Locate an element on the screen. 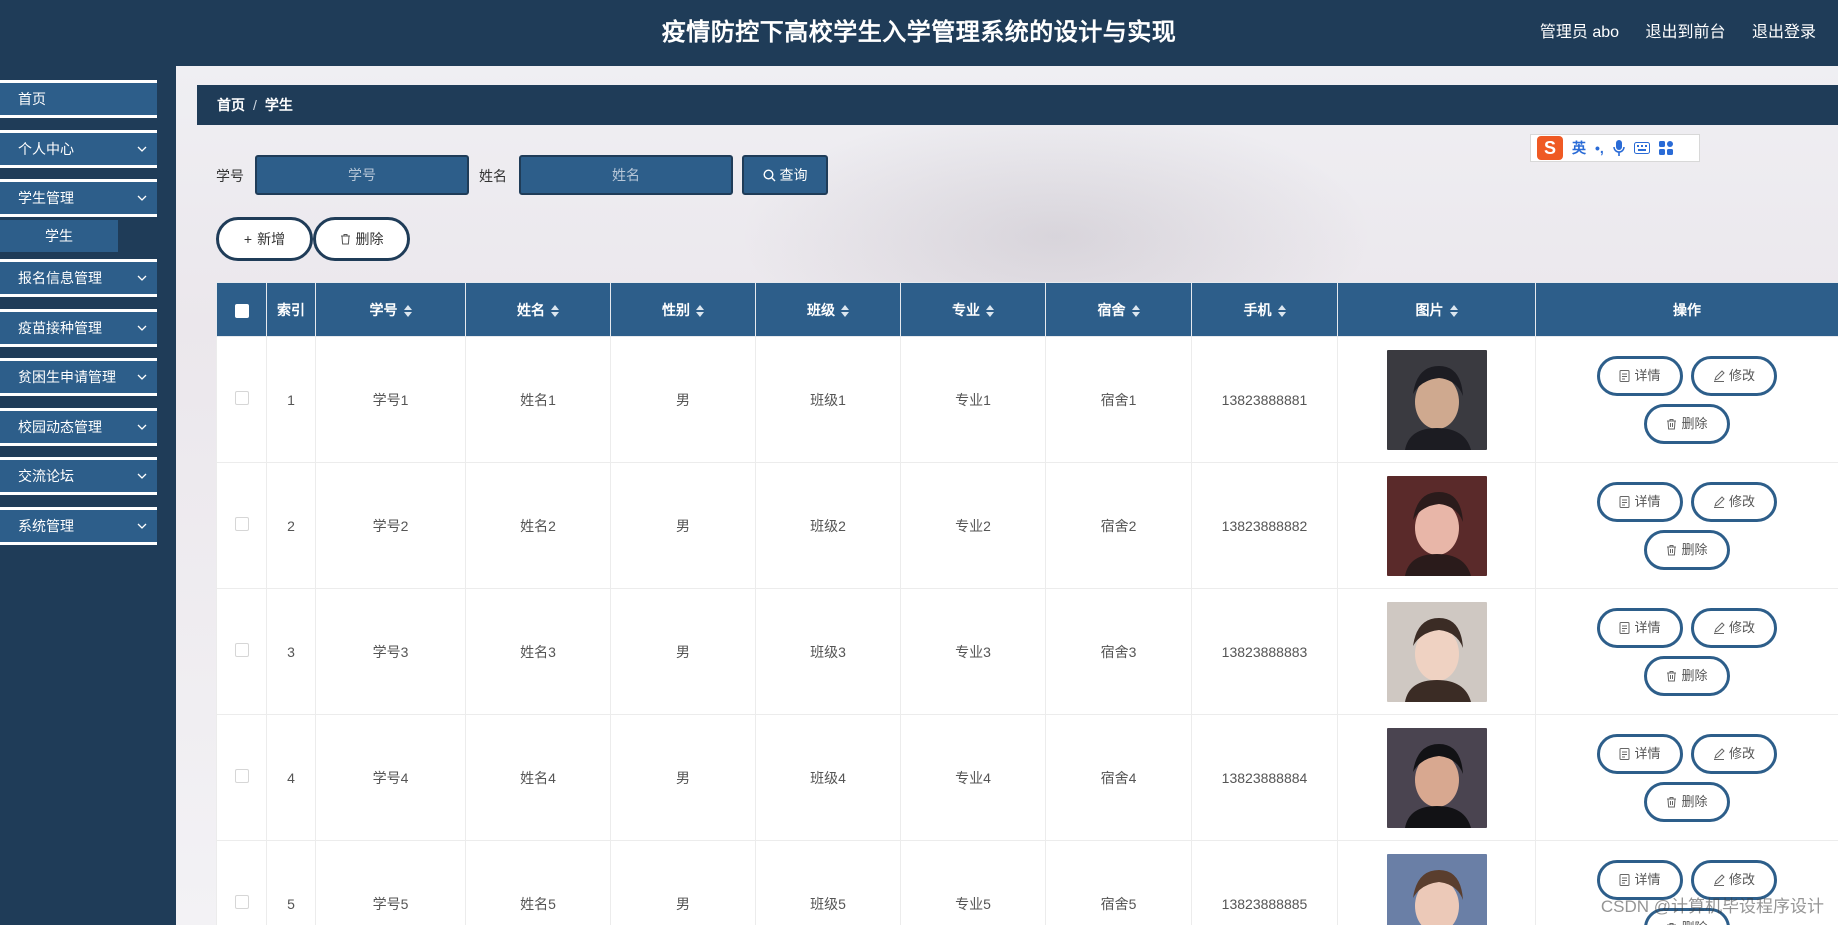 Image resolution: width=1838 pixels, height=925 pixels. ime-lang-toggle: 英 is located at coordinates (1579, 148).